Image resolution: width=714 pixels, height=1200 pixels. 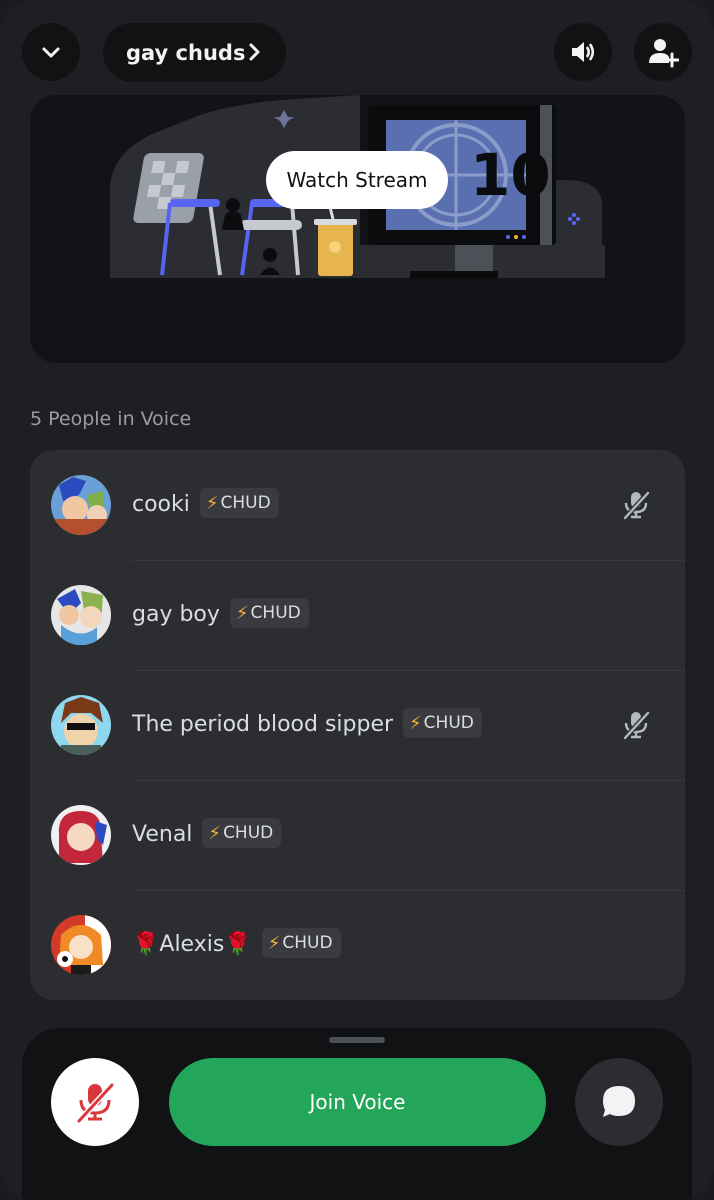 I want to click on speaker-button, so click(x=583, y=52).